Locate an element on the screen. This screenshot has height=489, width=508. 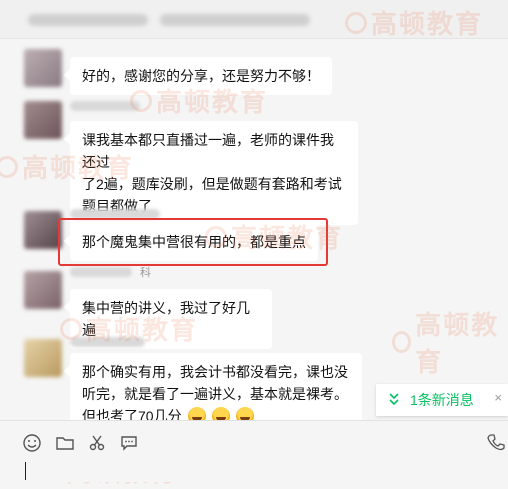
chevron-down-double-icon is located at coordinates (394, 400).